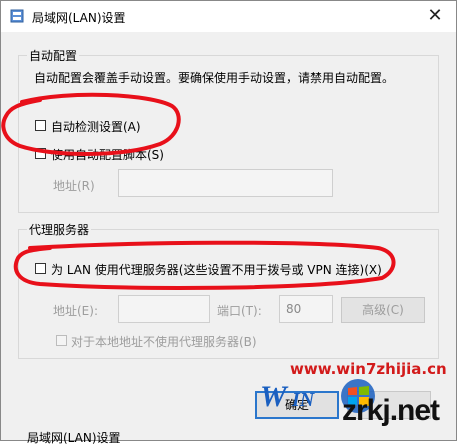 Image resolution: width=457 pixels, height=446 pixels. I want to click on auto-config-group-title: 自动配置, so click(53, 55).